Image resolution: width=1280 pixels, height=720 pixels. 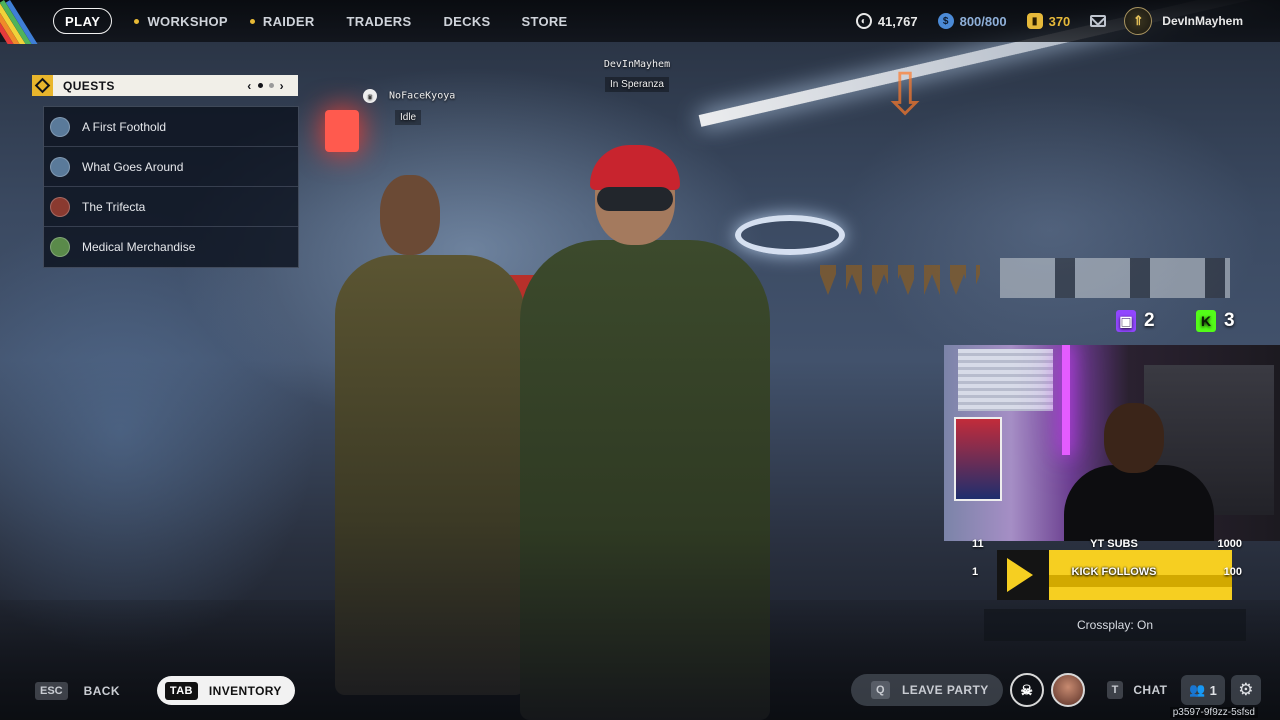 I want to click on credits-counter: ◐ 41,767, so click(x=886, y=21).